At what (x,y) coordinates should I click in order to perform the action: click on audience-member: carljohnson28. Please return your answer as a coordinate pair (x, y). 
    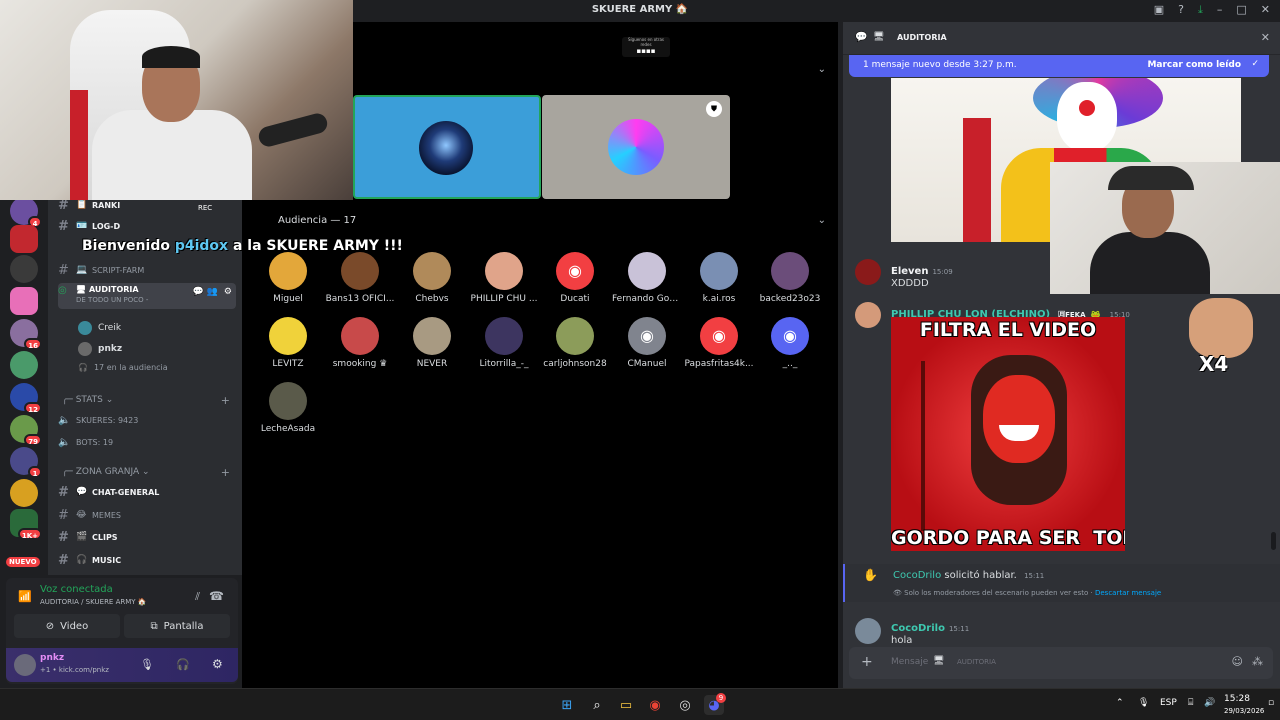
    Looking at the image, I should click on (575, 343).